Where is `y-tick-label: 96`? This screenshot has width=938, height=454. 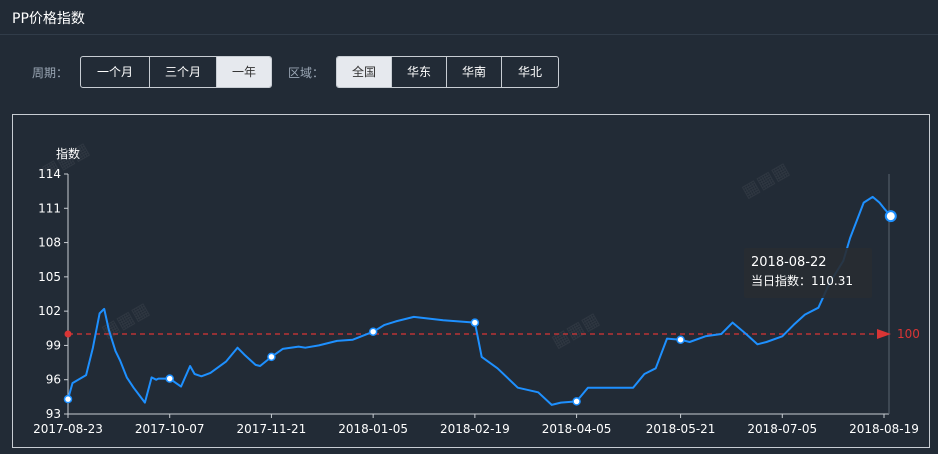 y-tick-label: 96 is located at coordinates (53, 380).